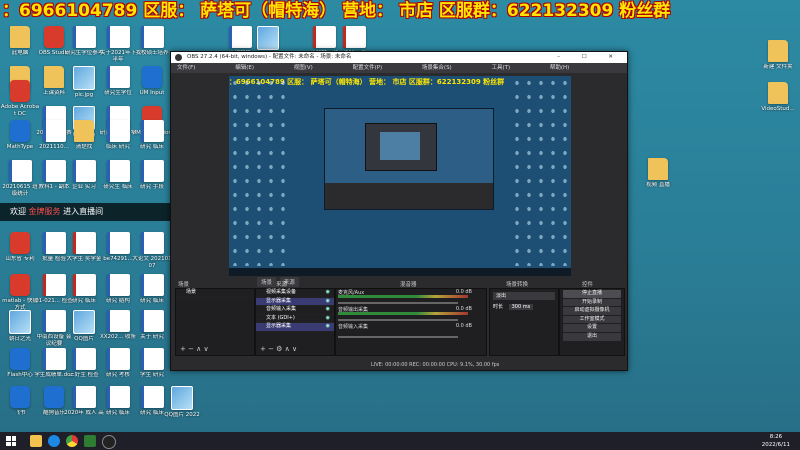 The width and height of the screenshot is (800, 450). Describe the element at coordinates (118, 86) in the screenshot. I see `desktop-icon: 研究生学位` at that location.